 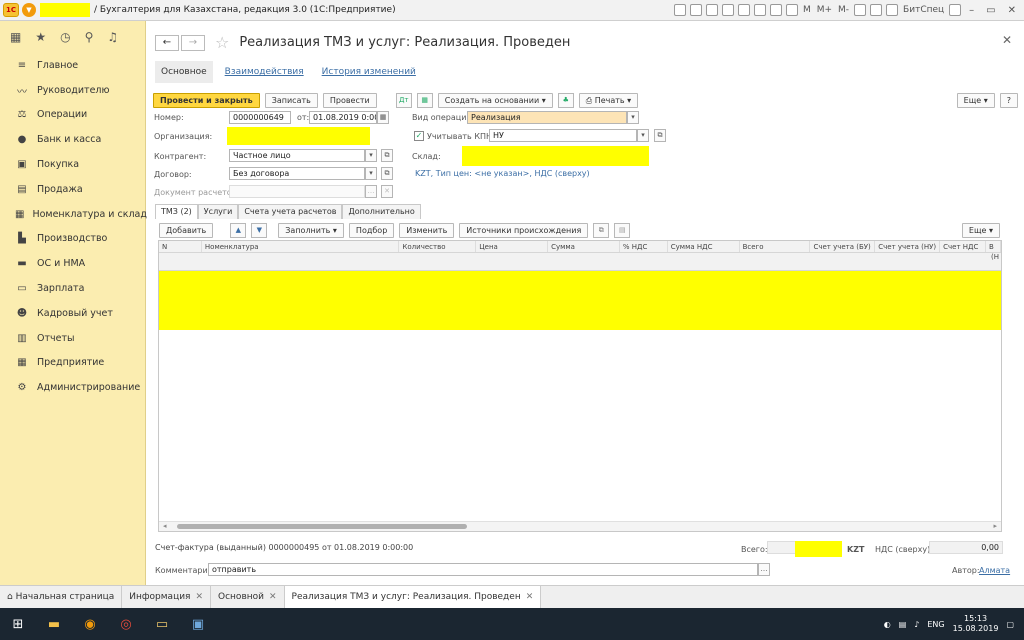 What do you see at coordinates (186, 230) in the screenshot?
I see `add-row-button: Добавить` at bounding box center [186, 230].